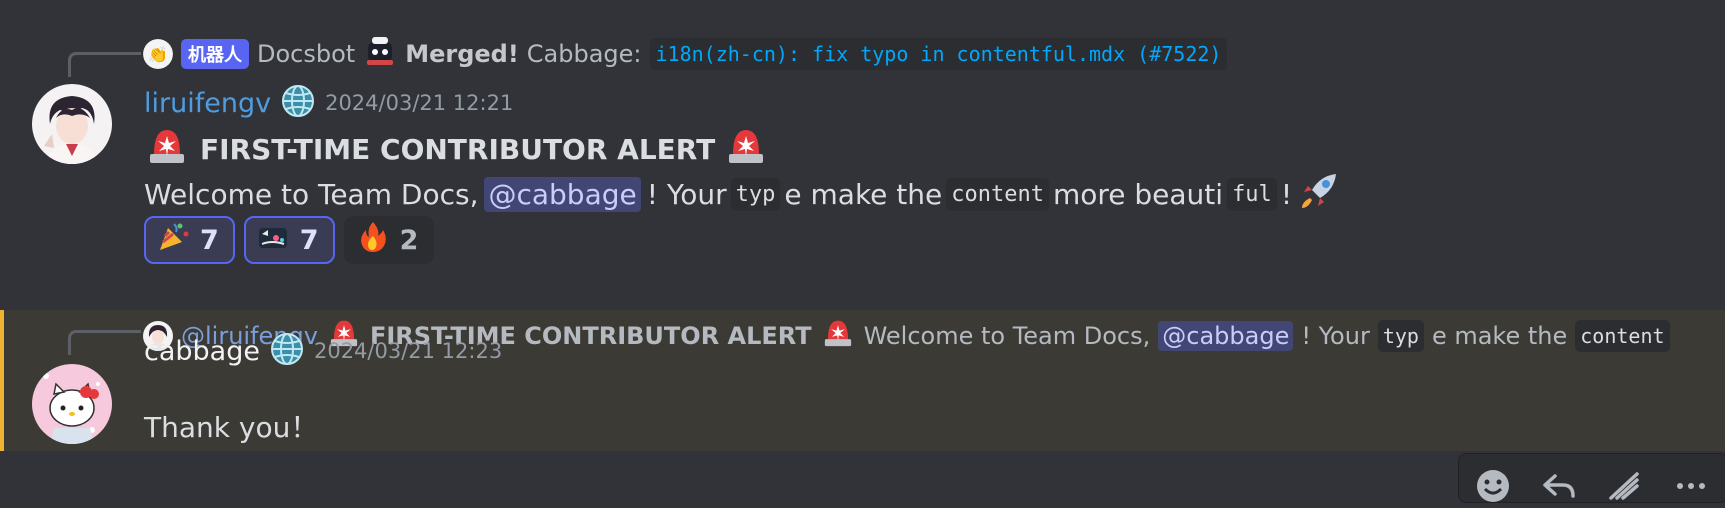 This screenshot has width=1725, height=508. Describe the element at coordinates (1286, 194) in the screenshot. I see `body-text: !` at that location.